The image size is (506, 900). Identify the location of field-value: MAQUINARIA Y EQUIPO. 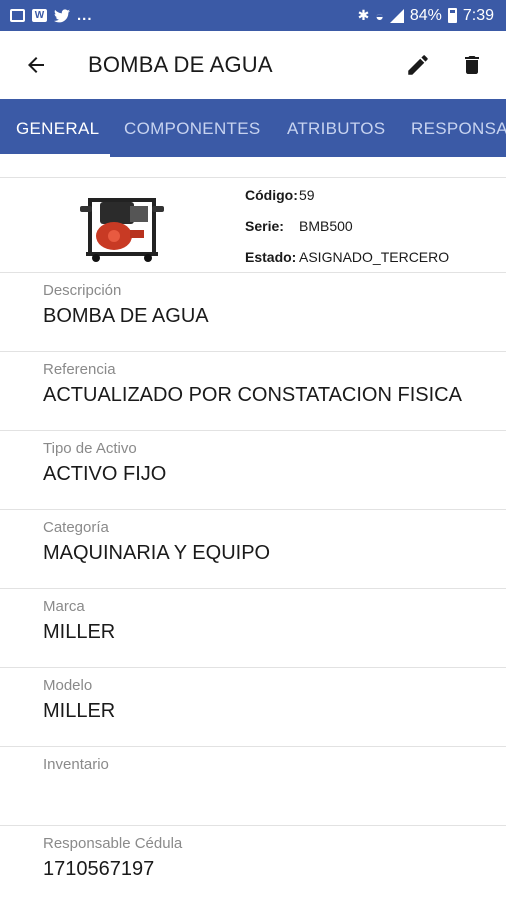
(157, 553).